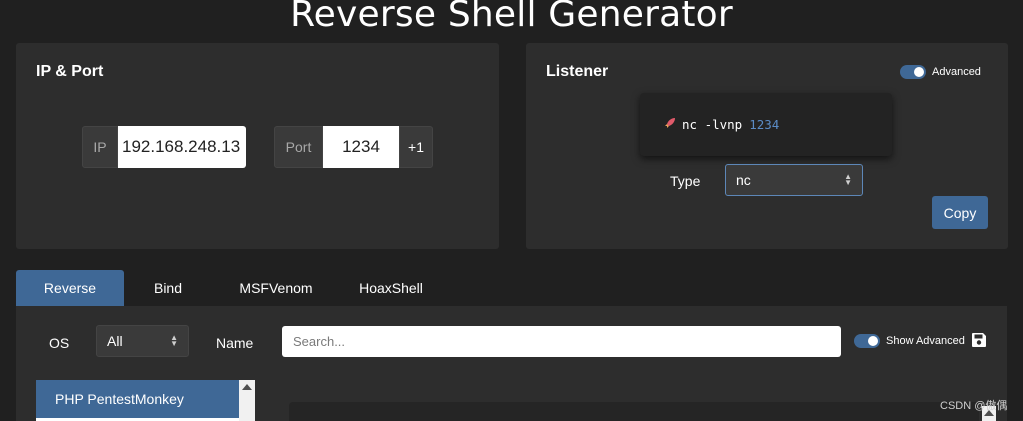 The image size is (1023, 421). Describe the element at coordinates (100, 147) in the screenshot. I see `ip-label: IP` at that location.